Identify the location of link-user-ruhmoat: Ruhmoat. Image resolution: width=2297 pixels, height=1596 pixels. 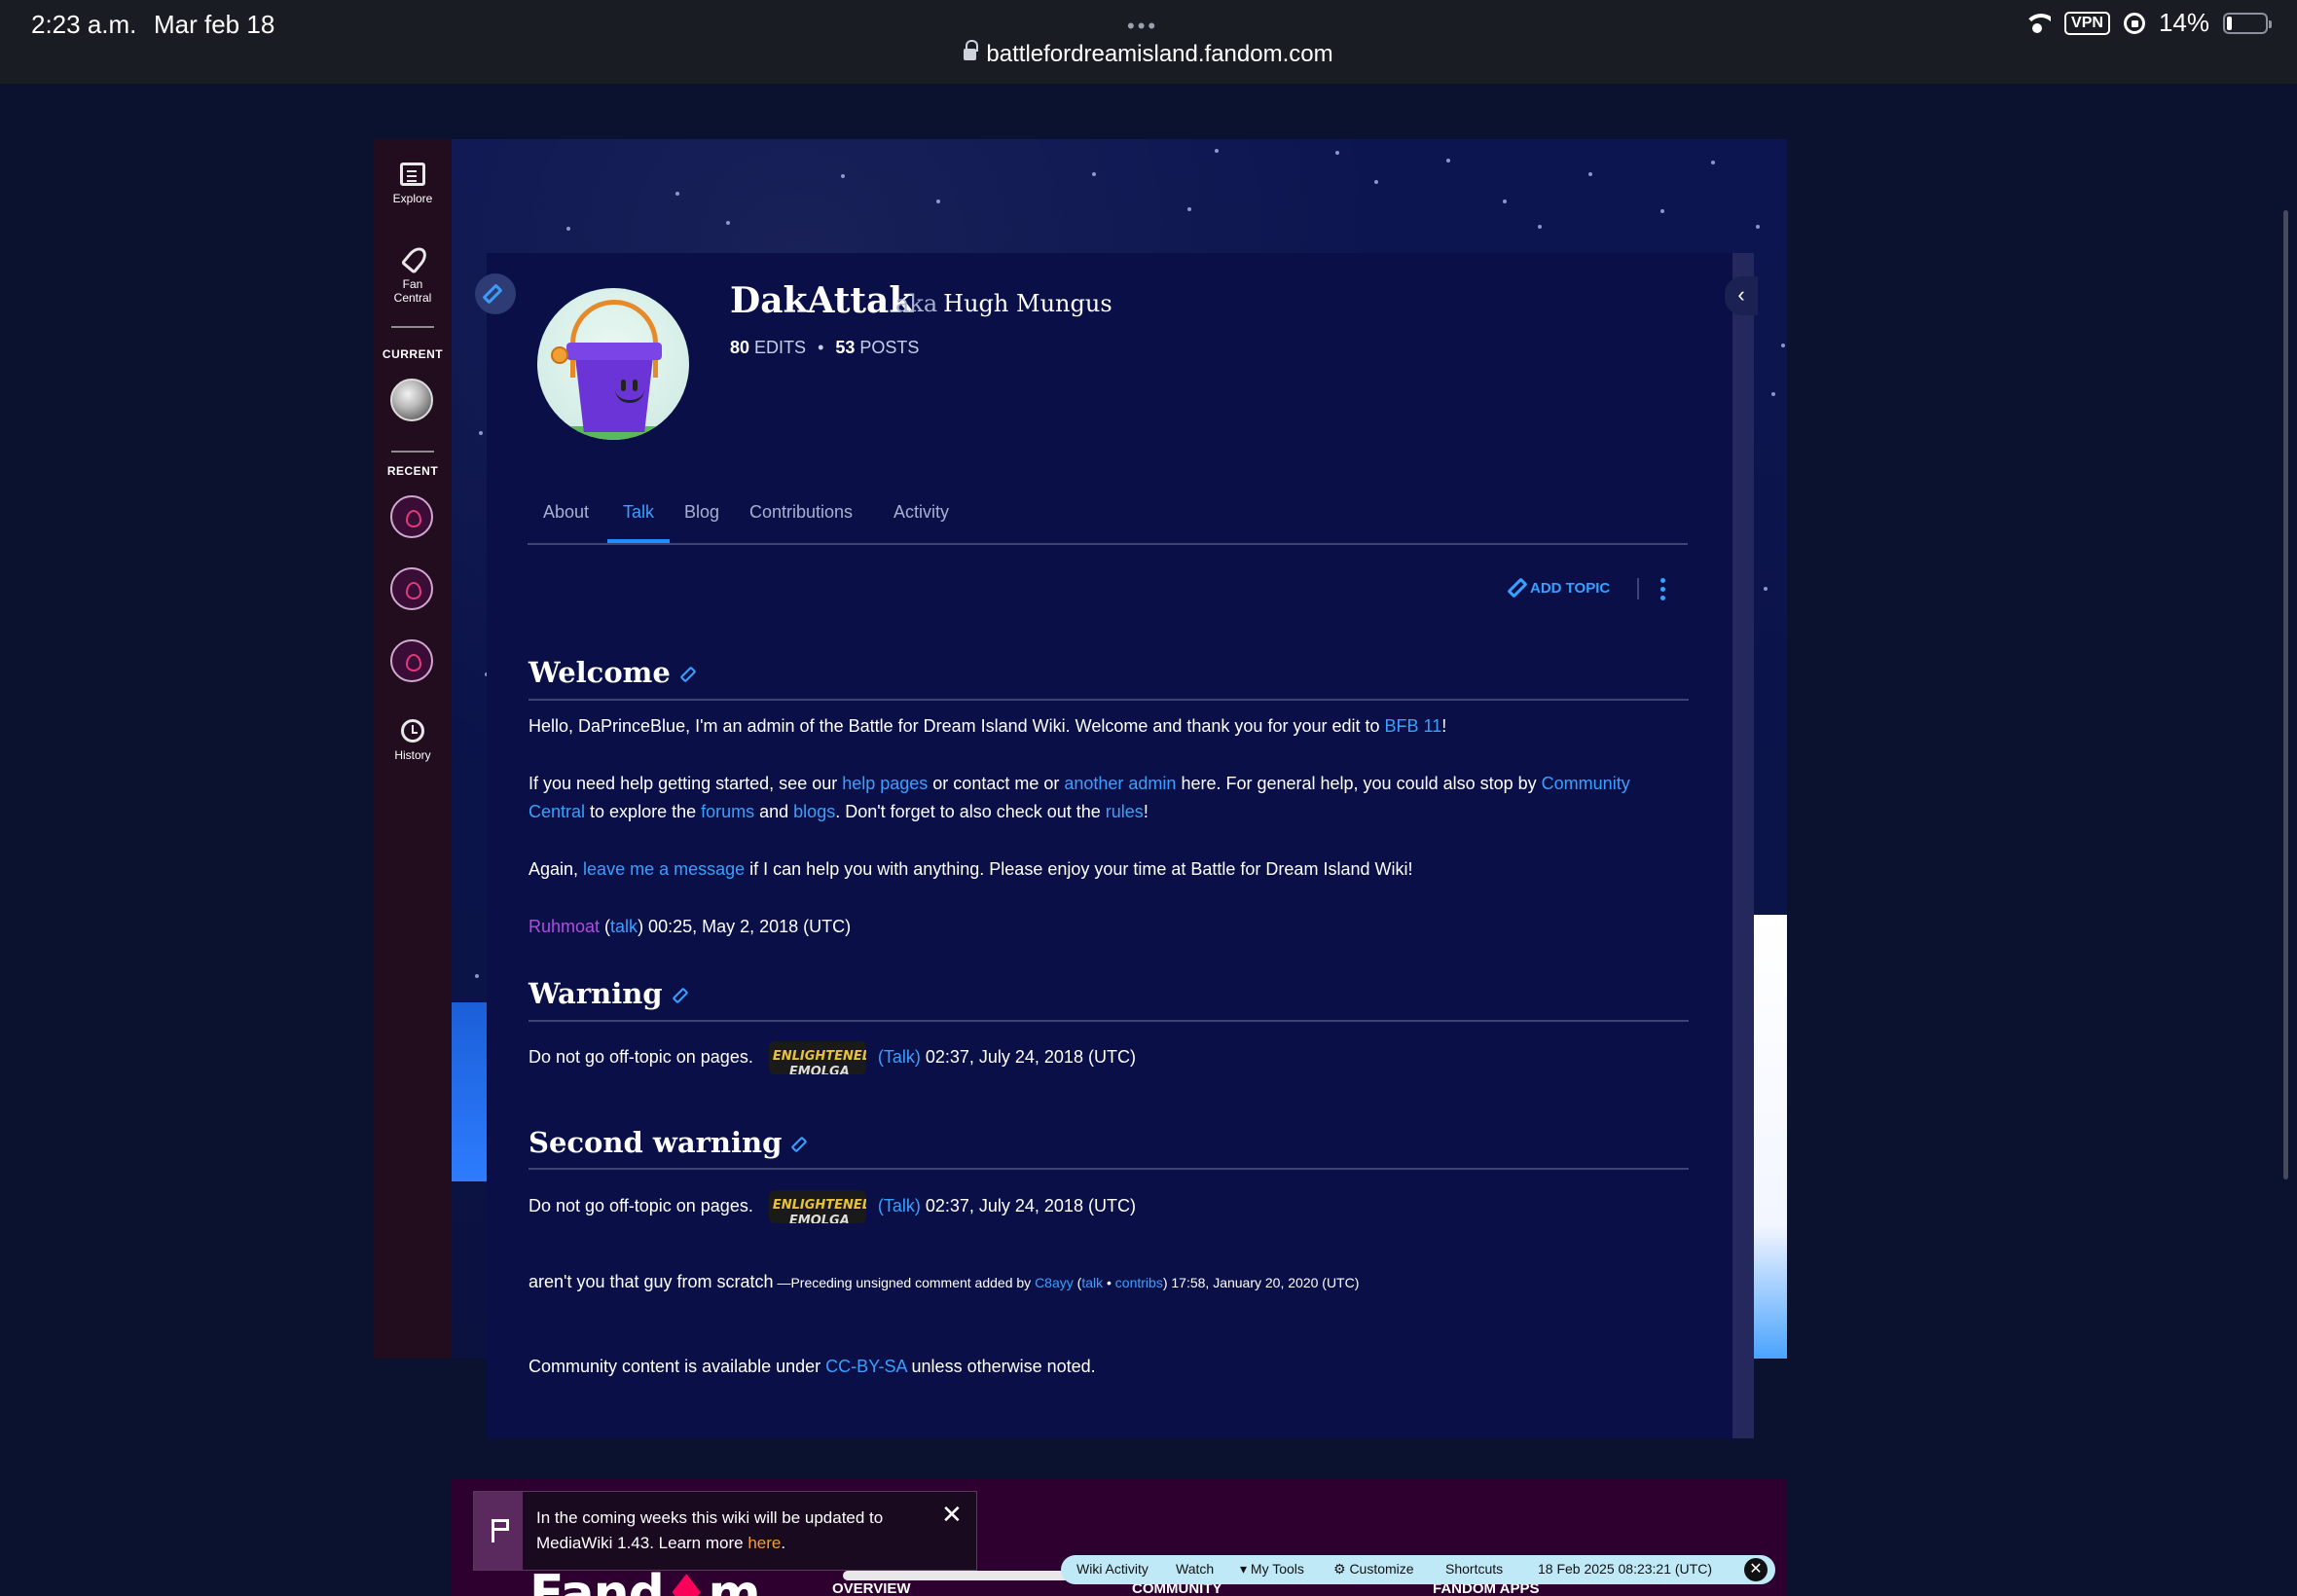
(564, 926).